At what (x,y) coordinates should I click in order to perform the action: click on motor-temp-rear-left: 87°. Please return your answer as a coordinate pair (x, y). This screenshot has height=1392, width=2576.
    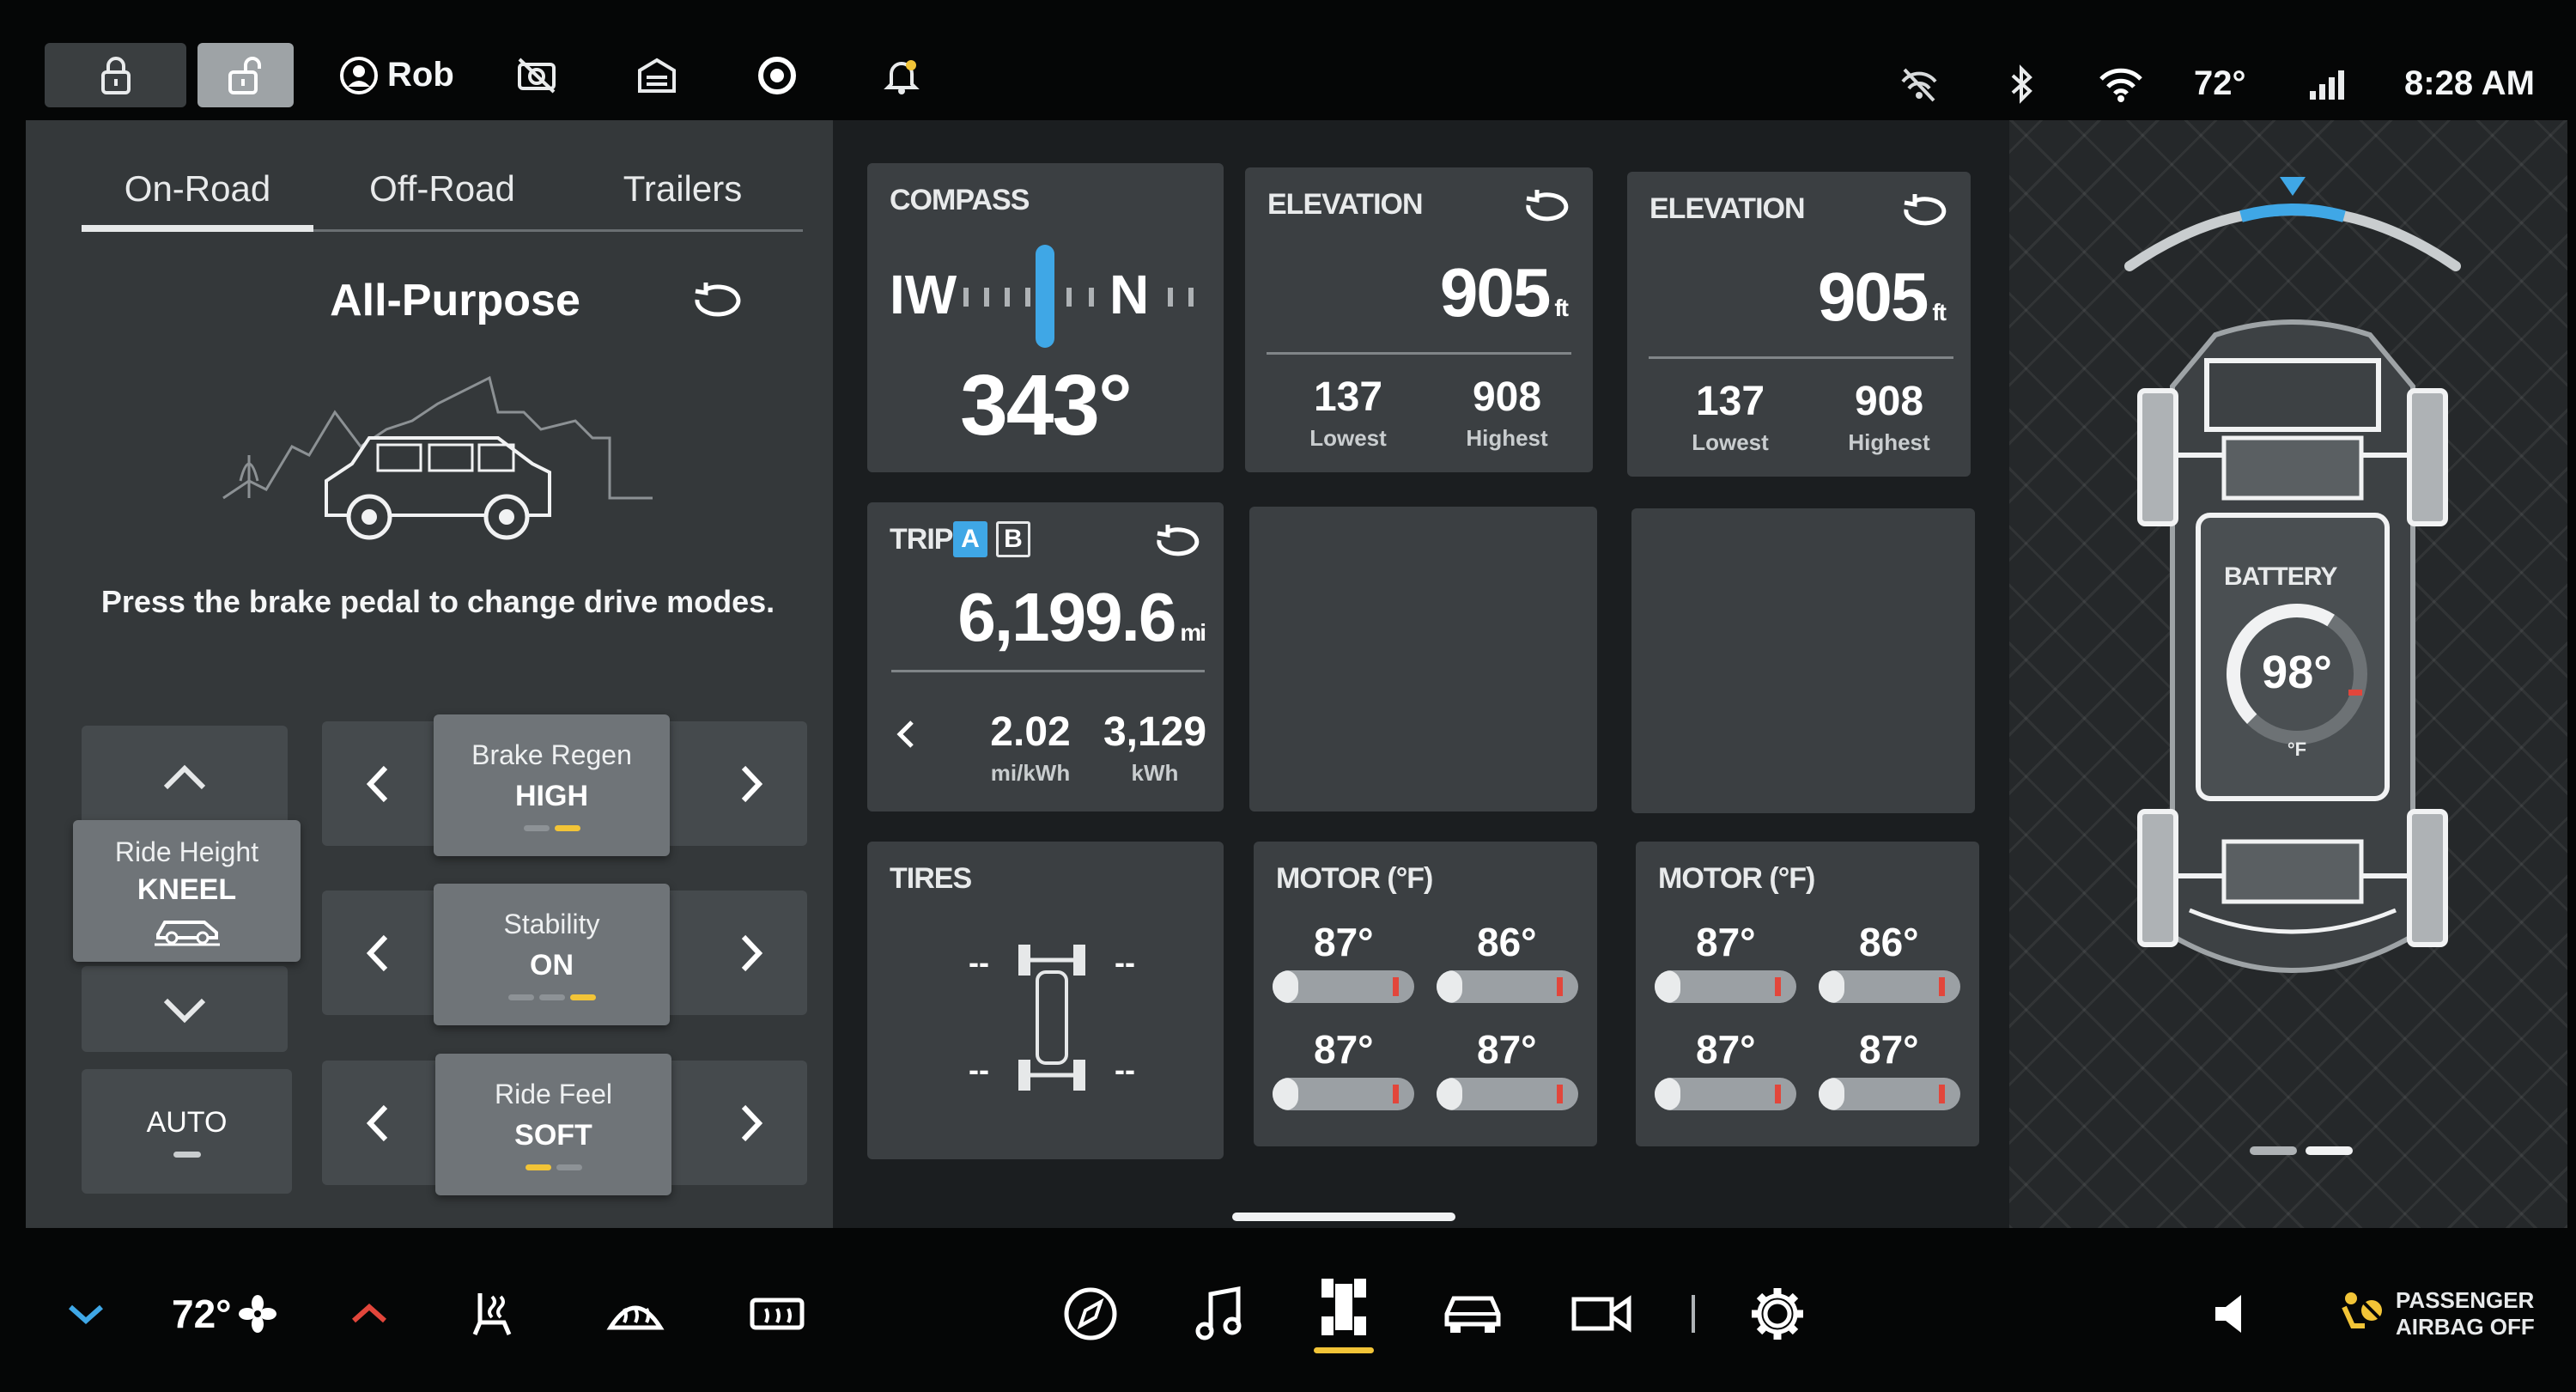
    Looking at the image, I should click on (1344, 1050).